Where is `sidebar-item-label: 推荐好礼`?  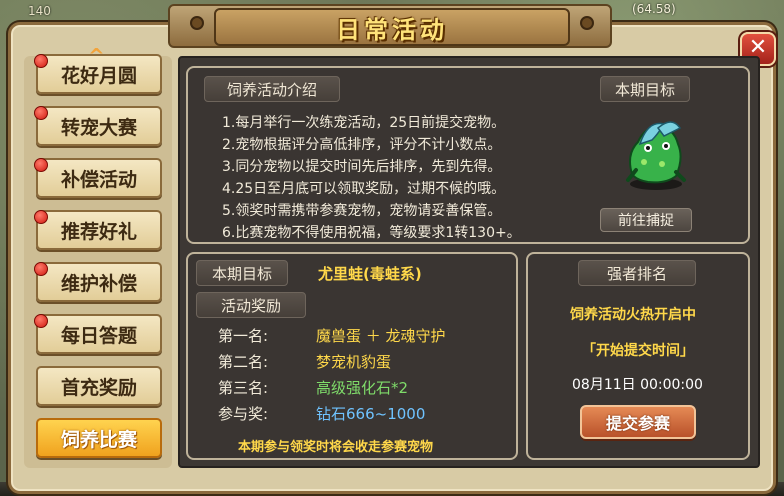
sidebar-item-label: 推荐好礼 is located at coordinates (98, 231).